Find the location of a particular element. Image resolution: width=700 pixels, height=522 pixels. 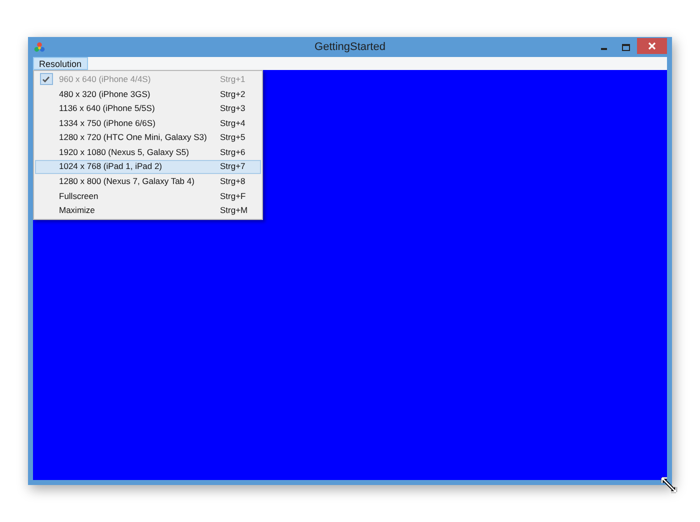

close-icon is located at coordinates (652, 46).